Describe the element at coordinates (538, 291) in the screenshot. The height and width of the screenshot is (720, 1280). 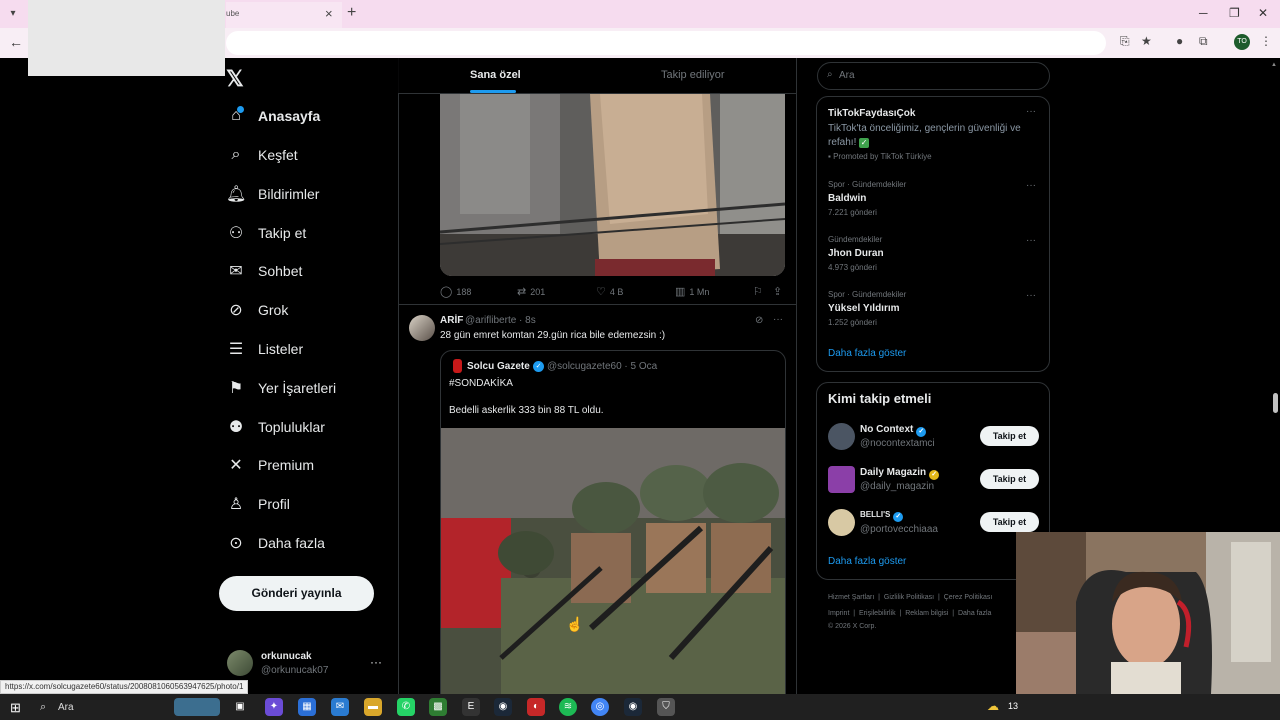
I see `repost-count: 201` at that location.